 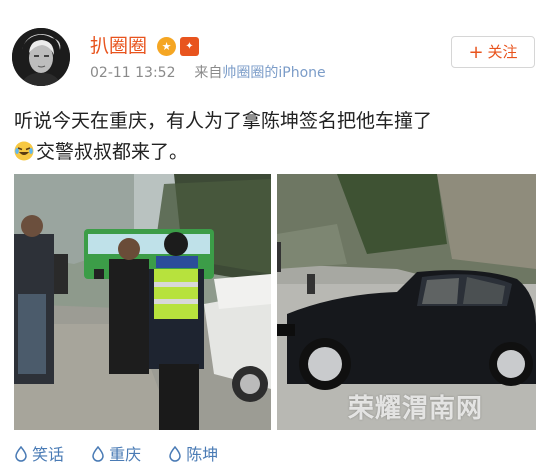 I want to click on tag-item: 笑话, so click(x=39, y=455).